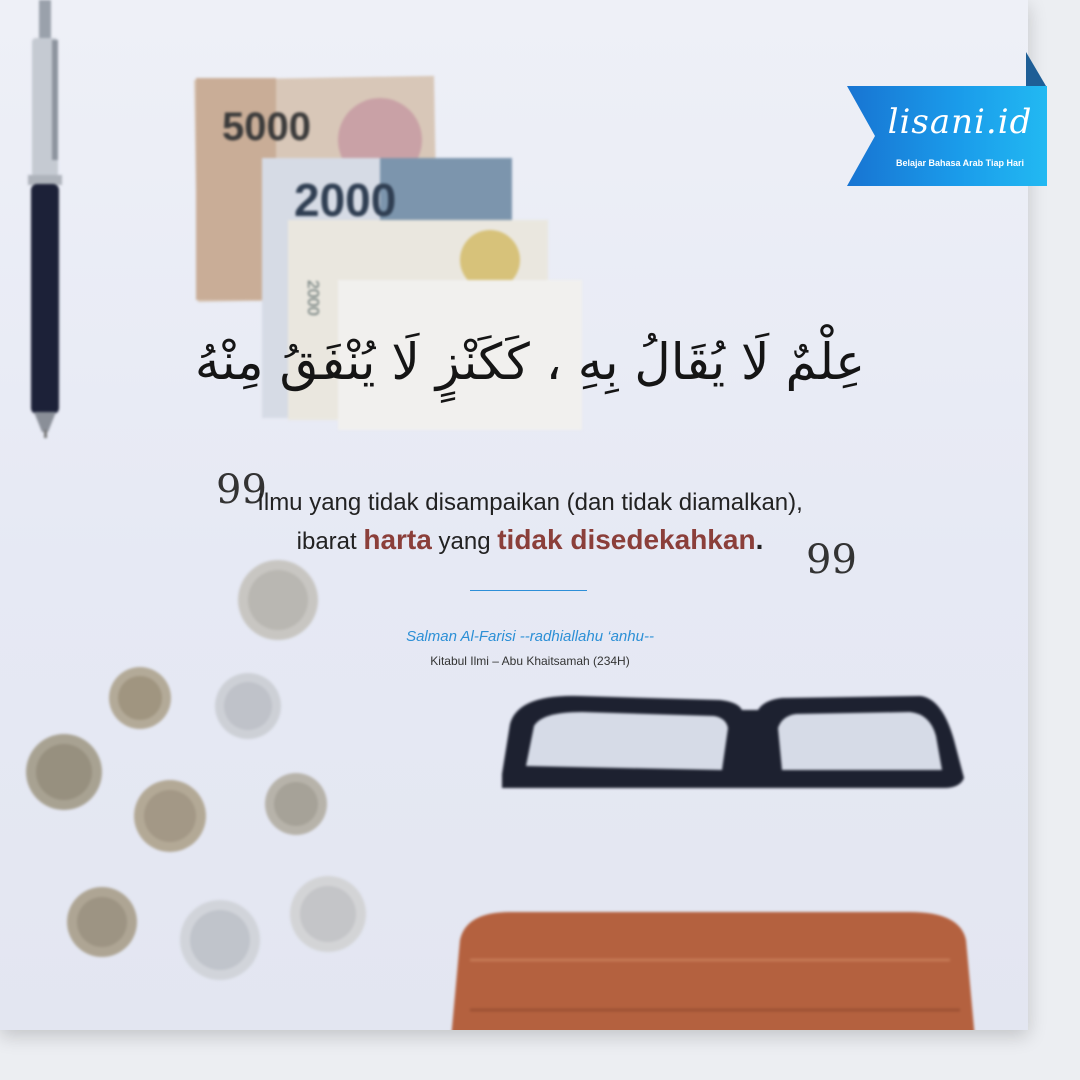 Image resolution: width=1080 pixels, height=1080 pixels. Describe the element at coordinates (1036, 69) in the screenshot. I see `badge-fold` at that location.